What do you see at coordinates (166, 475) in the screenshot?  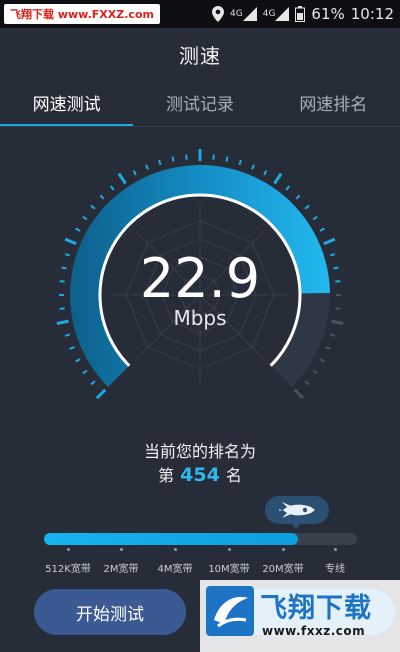 I see `rank-pre: 第` at bounding box center [166, 475].